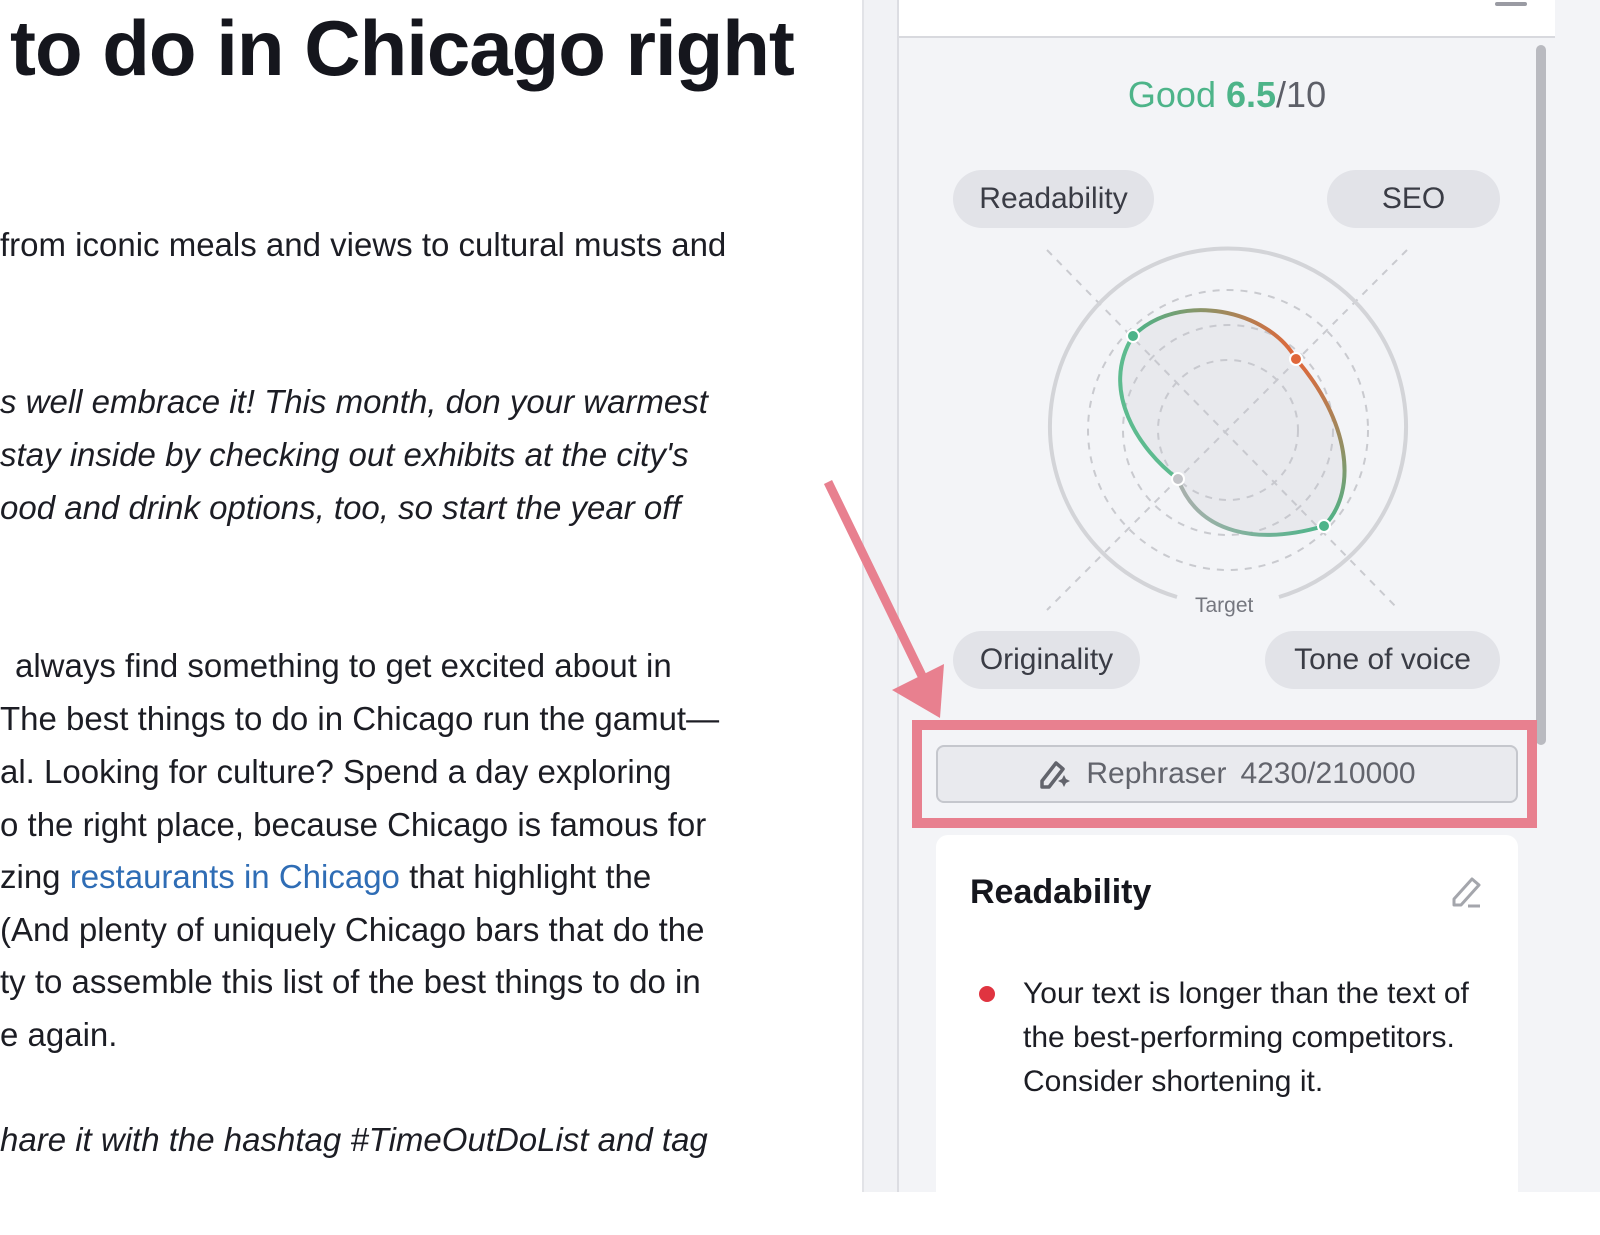 This screenshot has height=1235, width=1600. Describe the element at coordinates (1413, 199) in the screenshot. I see `seo-pill: SEO` at that location.